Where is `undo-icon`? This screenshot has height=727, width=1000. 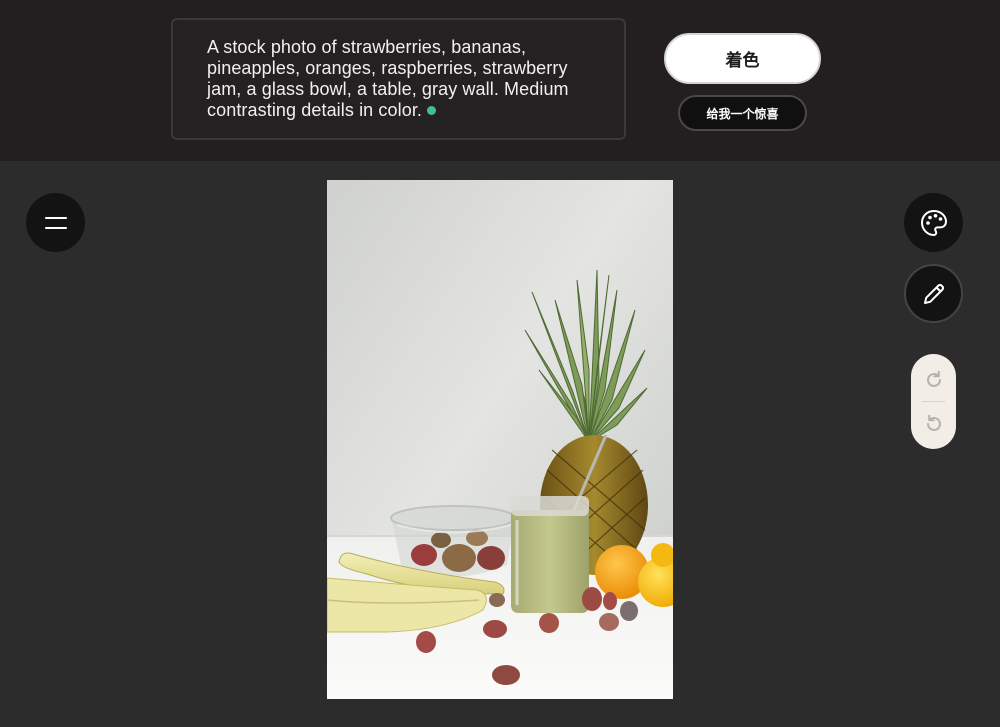 undo-icon is located at coordinates (933, 422).